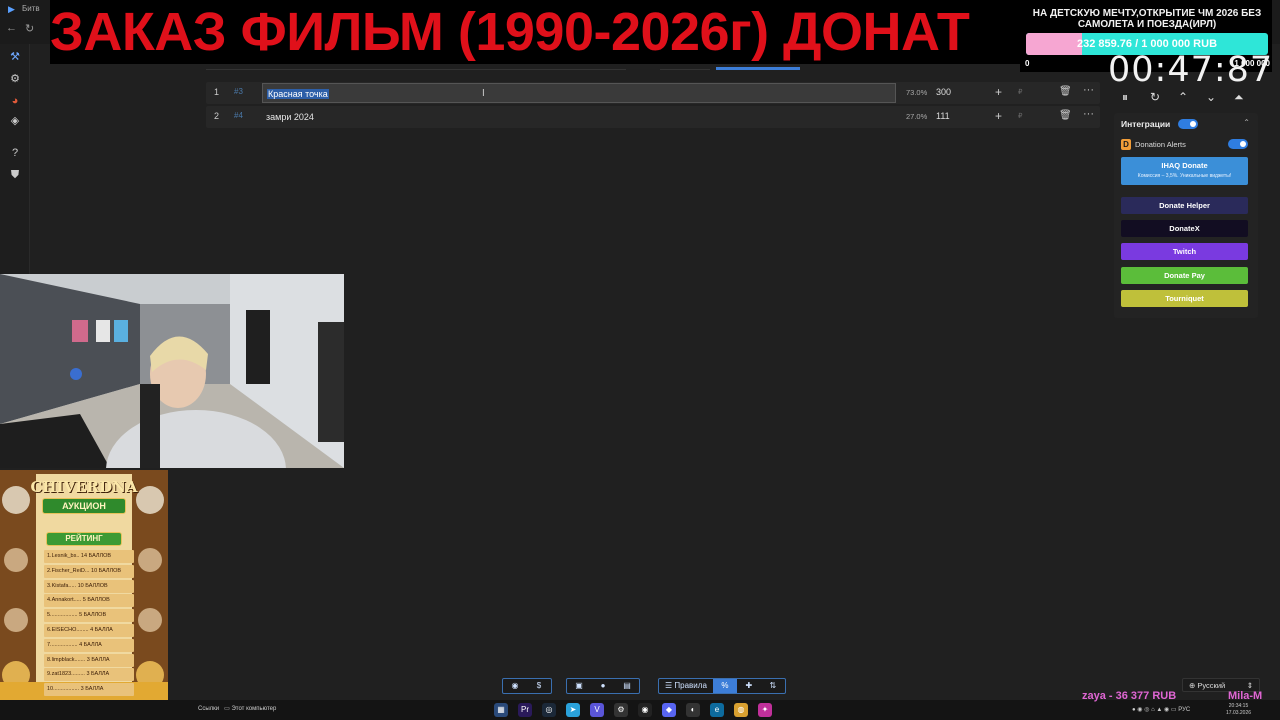  Describe the element at coordinates (549, 710) in the screenshot. I see `steam-icon: ◎` at that location.